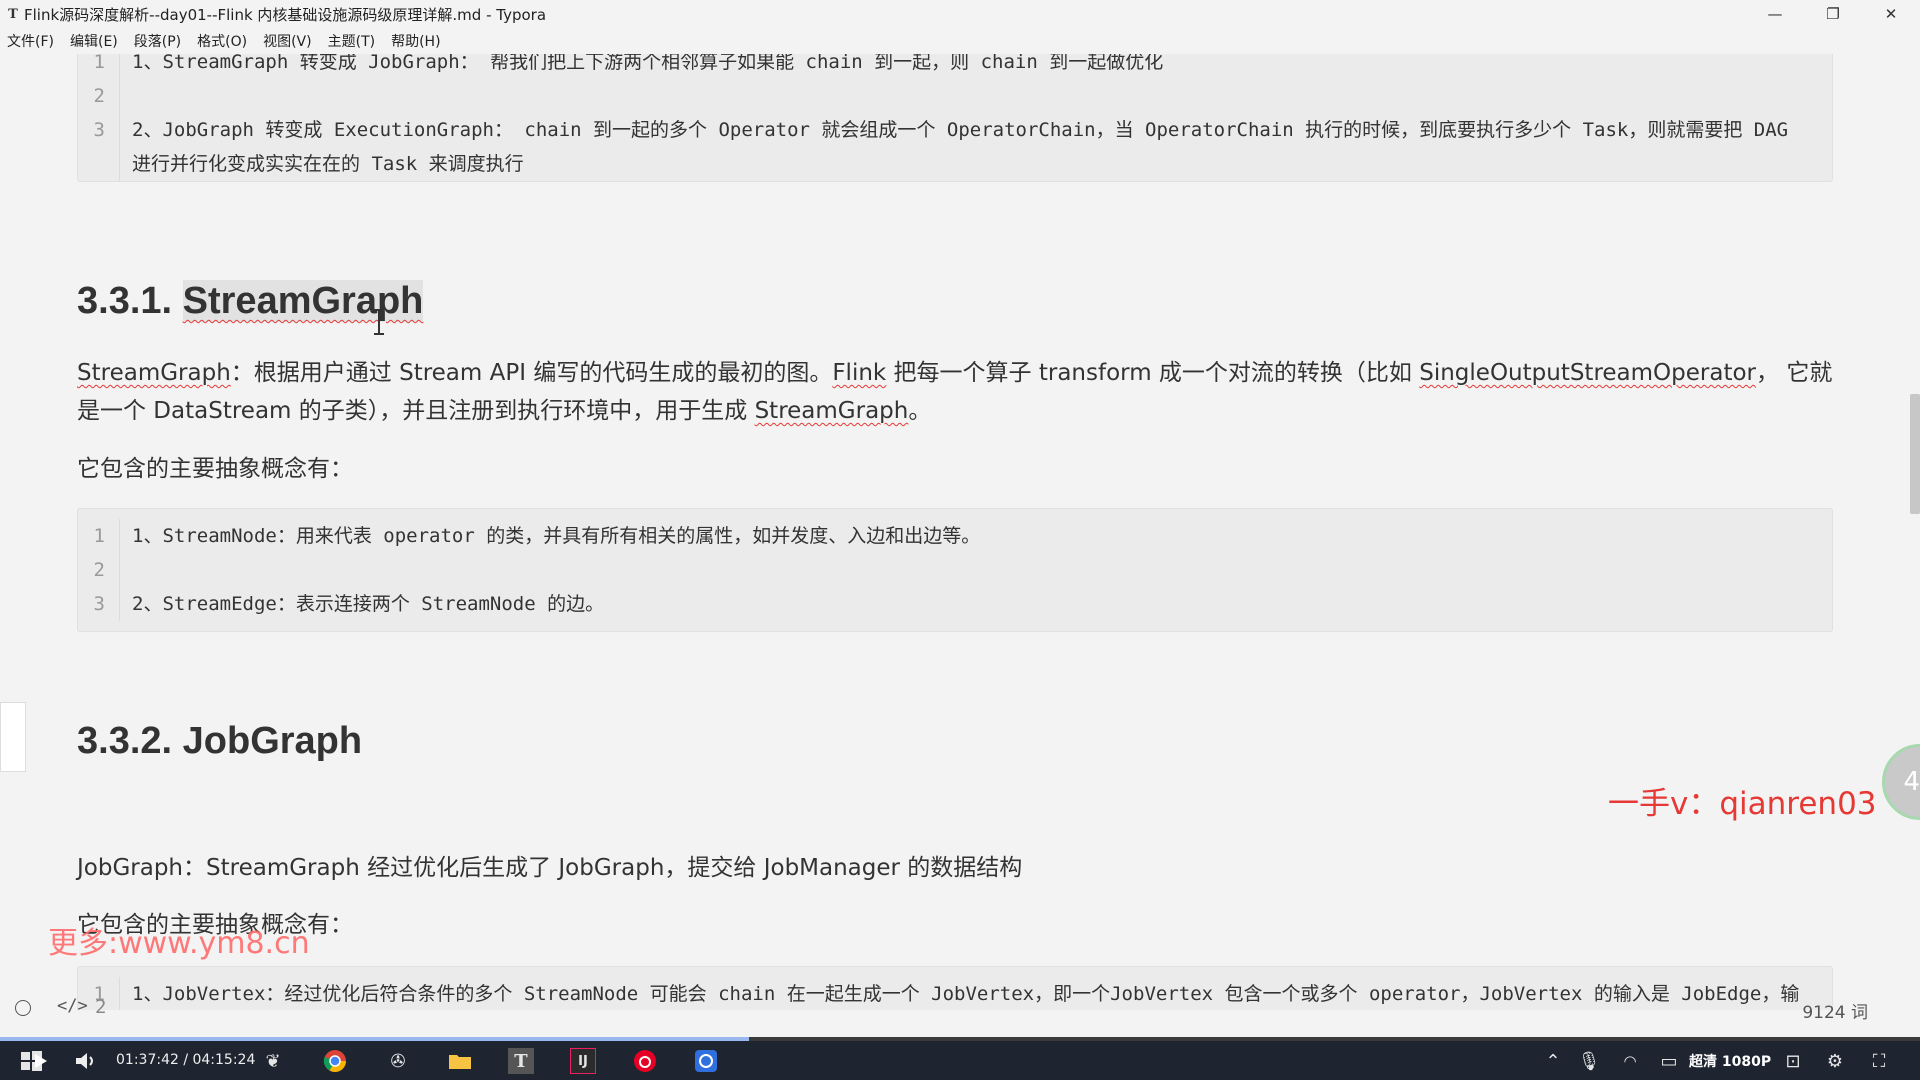 The image size is (1920, 1080). I want to click on text-cursor-icon, so click(379, 322).